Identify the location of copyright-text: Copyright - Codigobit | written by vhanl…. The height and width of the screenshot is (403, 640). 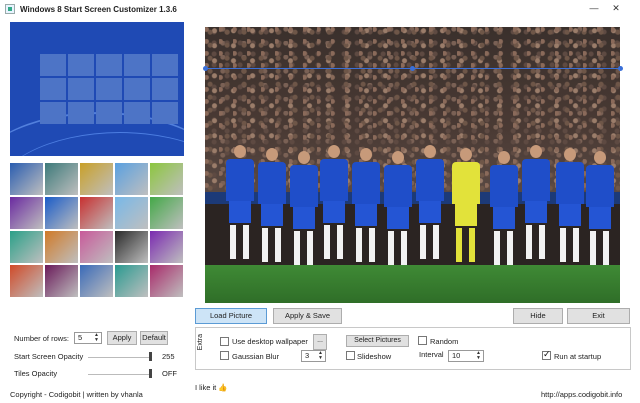
(76, 394).